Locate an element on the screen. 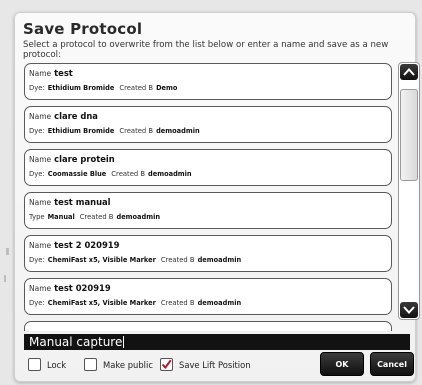  protocol-name: test is located at coordinates (63, 73).